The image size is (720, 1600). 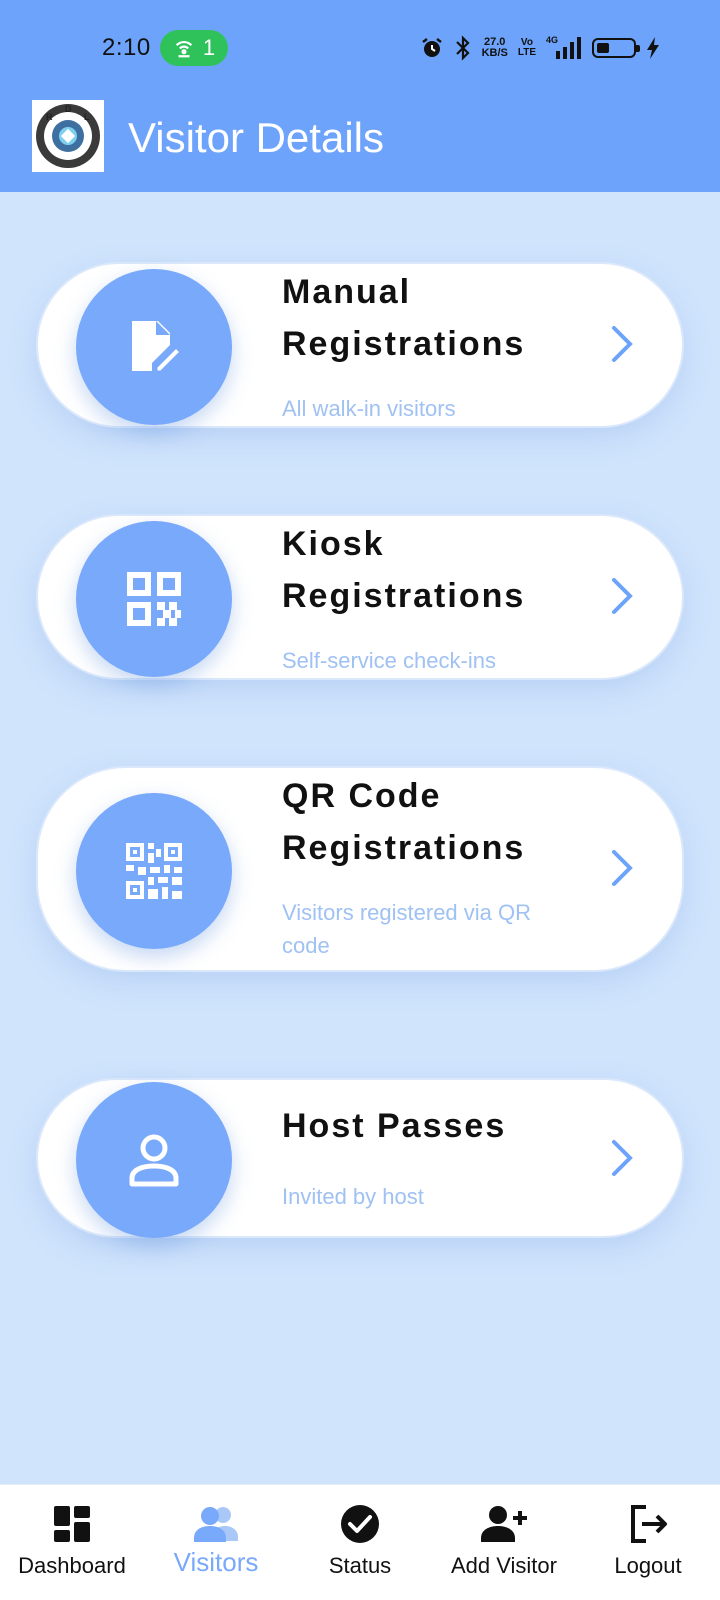 I want to click on nav-label: Visitors, so click(x=216, y=1562).